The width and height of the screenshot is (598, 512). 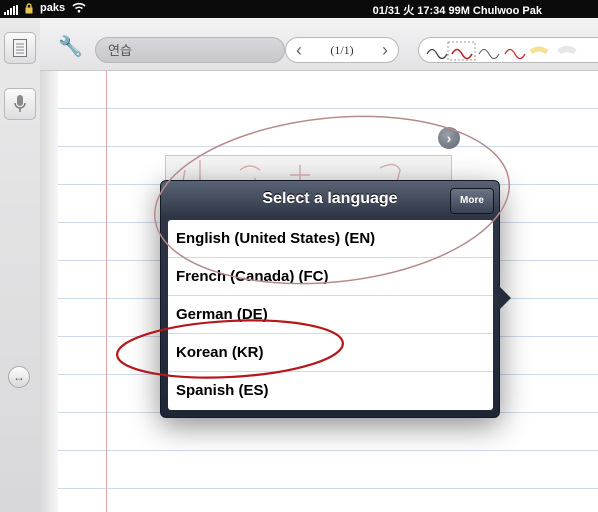 What do you see at coordinates (501, 51) in the screenshot?
I see `pen-strokes-icon` at bounding box center [501, 51].